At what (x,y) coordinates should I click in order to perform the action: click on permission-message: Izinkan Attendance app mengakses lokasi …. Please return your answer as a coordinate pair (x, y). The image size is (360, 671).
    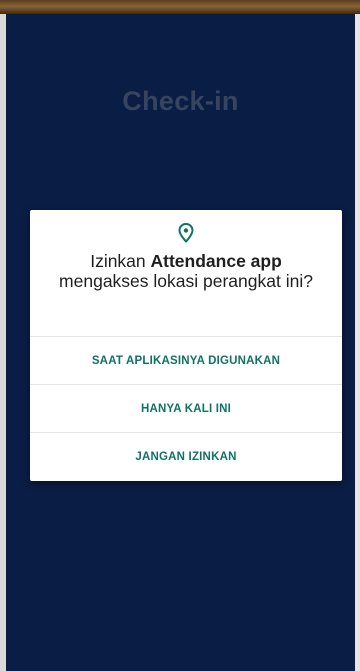
    Looking at the image, I should click on (186, 271).